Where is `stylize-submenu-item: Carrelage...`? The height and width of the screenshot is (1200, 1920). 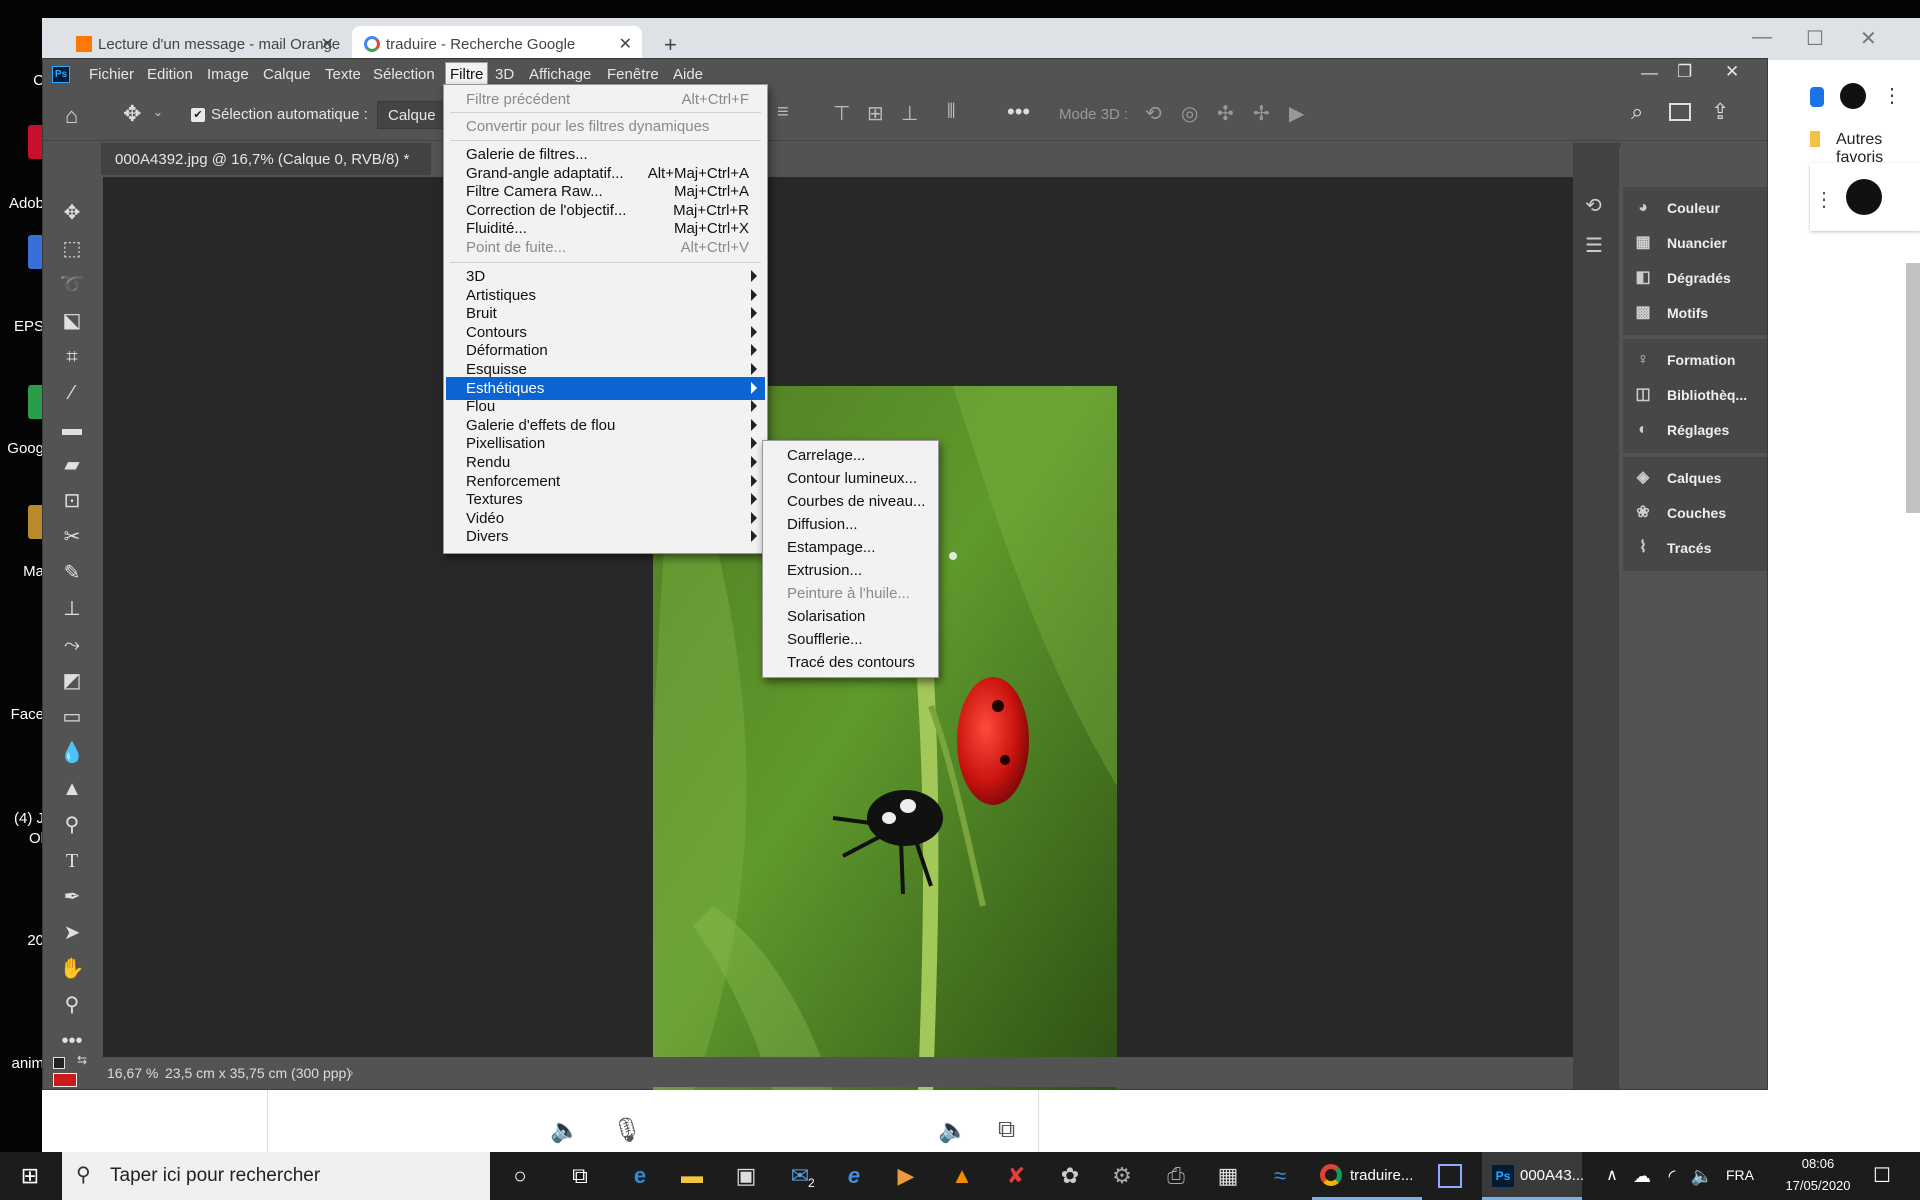
stylize-submenu-item: Carrelage... is located at coordinates (850, 455).